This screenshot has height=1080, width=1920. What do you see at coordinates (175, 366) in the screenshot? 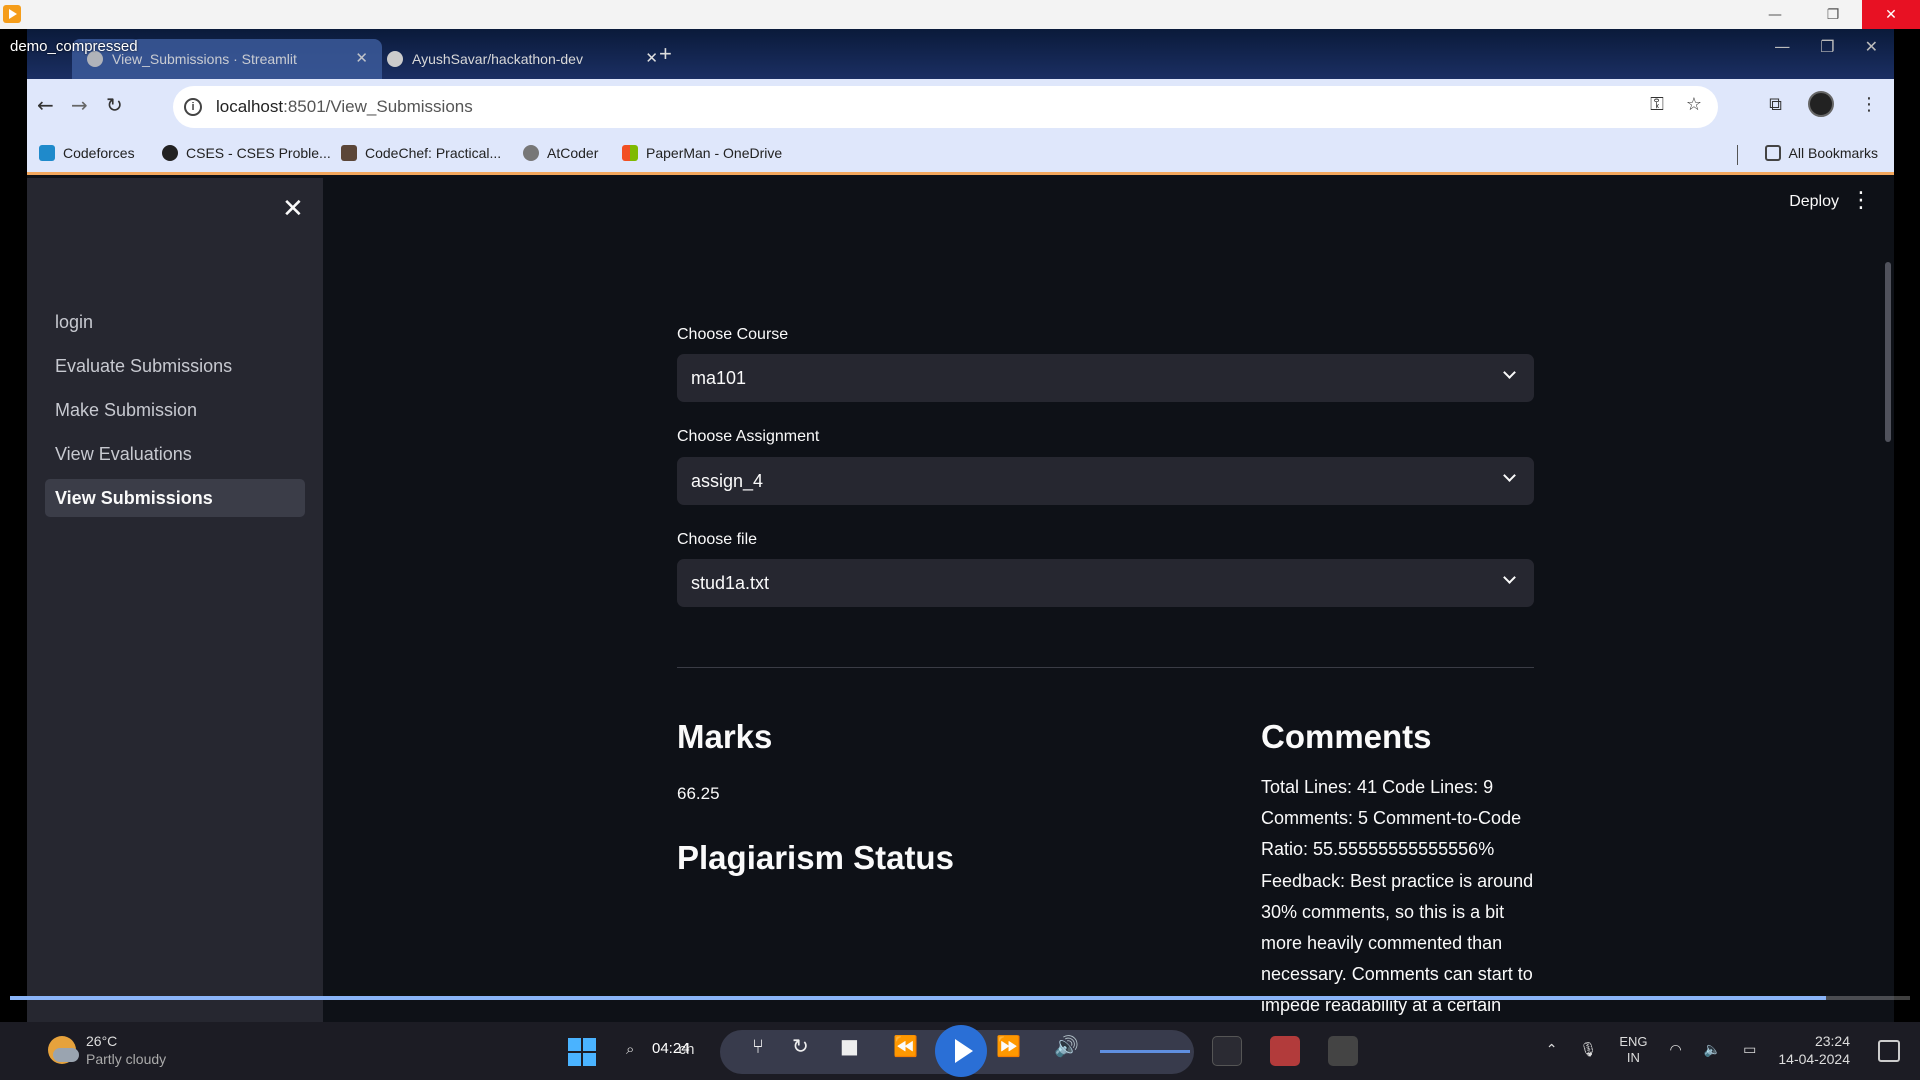
I see `sidebar-item-evaluate-submissions: Evaluate Submissions` at bounding box center [175, 366].